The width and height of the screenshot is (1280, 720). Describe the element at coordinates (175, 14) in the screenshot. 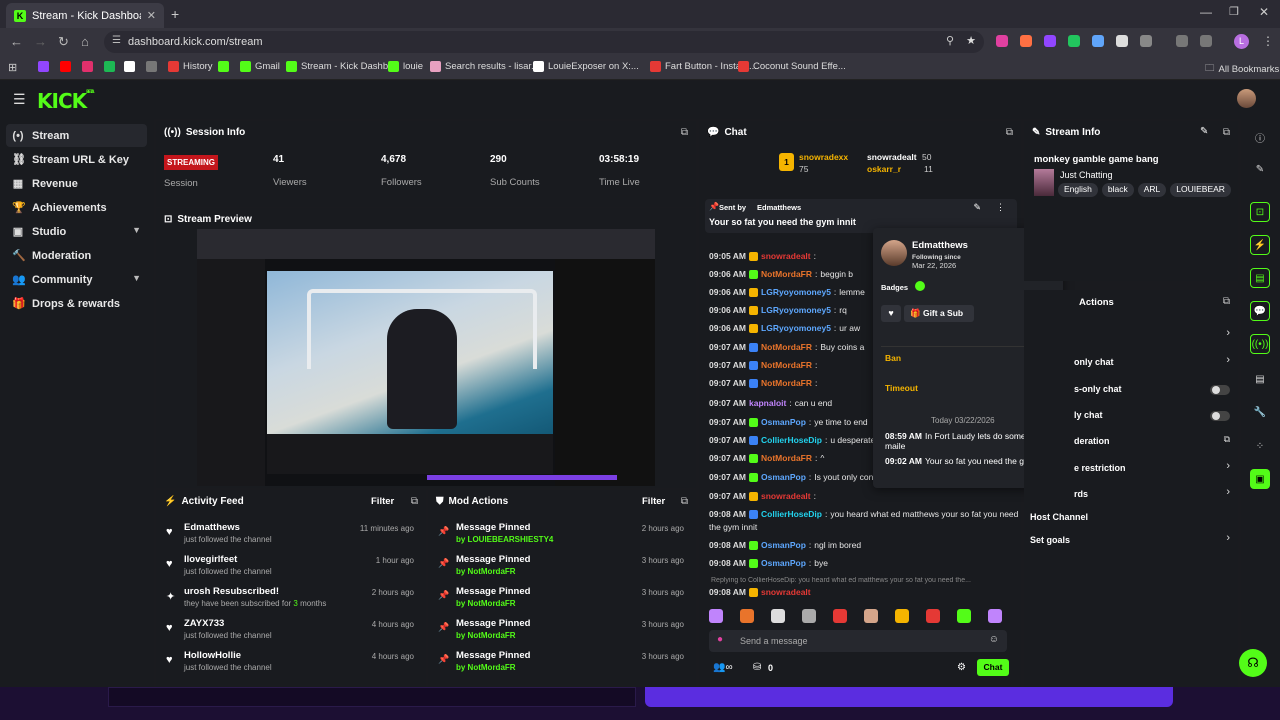

I see `new-tab-button: +` at that location.